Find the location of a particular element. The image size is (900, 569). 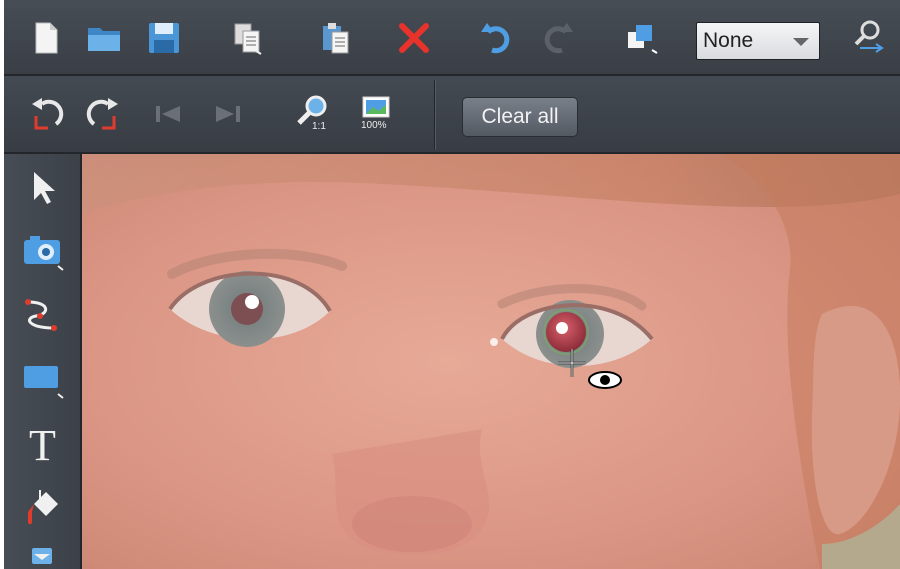

secondary-toolbar is located at coordinates (452, 115).